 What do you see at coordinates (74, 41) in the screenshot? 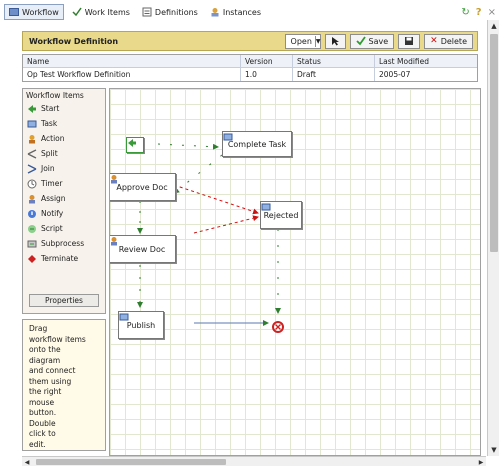
I see `toolbar-title: Workflow Definition` at bounding box center [74, 41].